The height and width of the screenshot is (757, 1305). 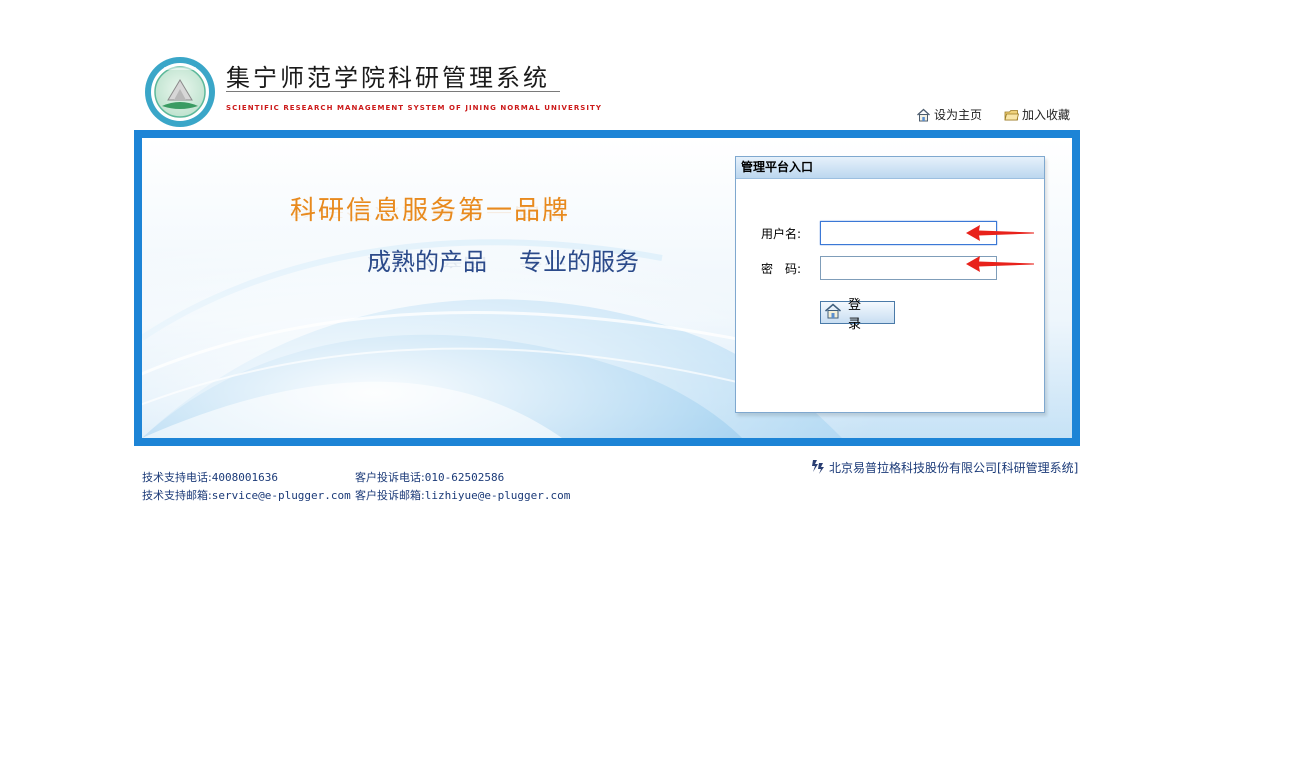 What do you see at coordinates (281, 495) in the screenshot?
I see `tech-support-email-value: service@e-plugger.com` at bounding box center [281, 495].